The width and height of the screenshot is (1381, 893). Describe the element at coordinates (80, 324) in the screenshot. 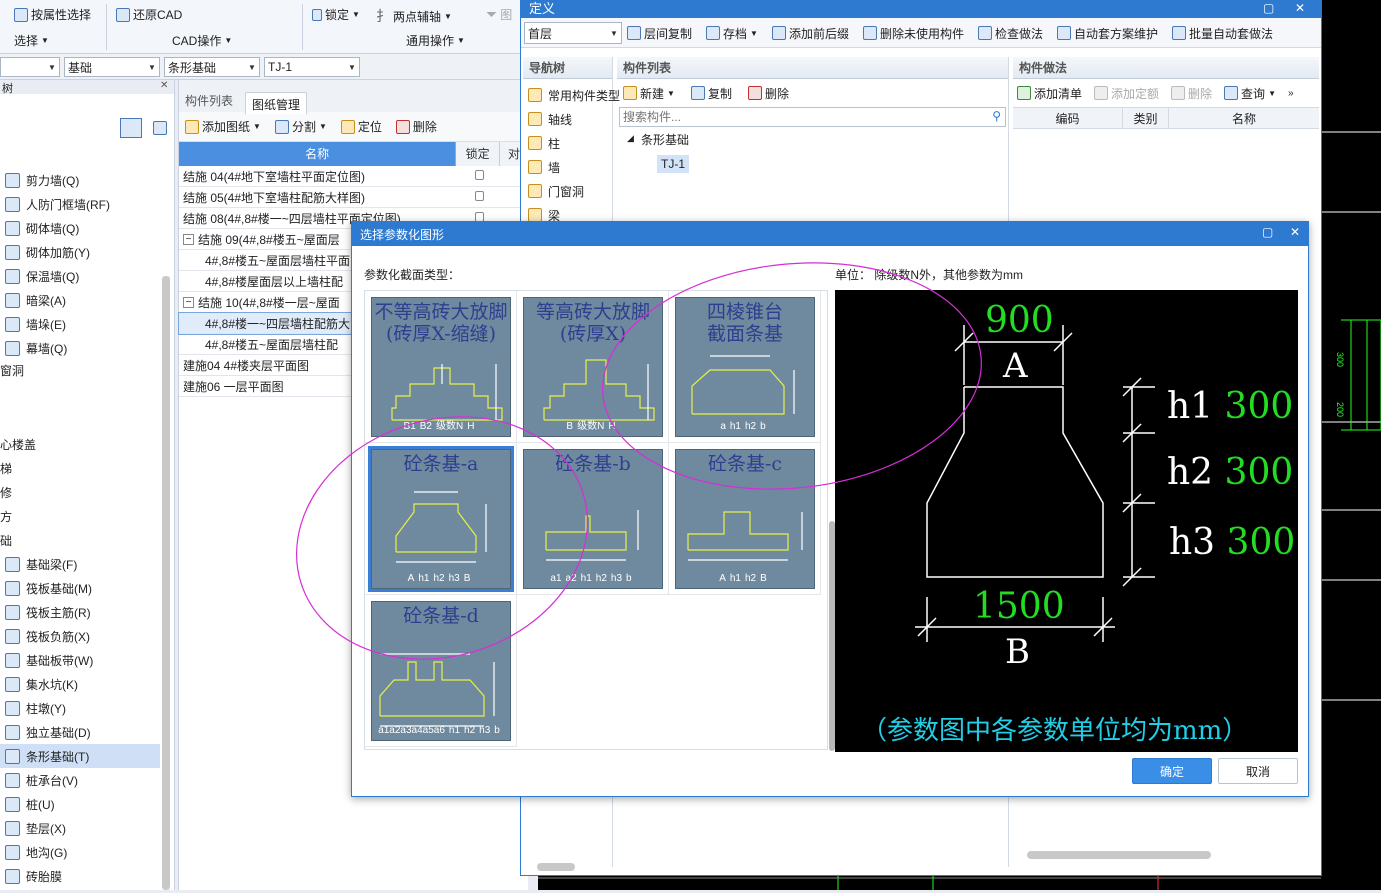

I see `sidebar-item: 墙垛(E)` at that location.